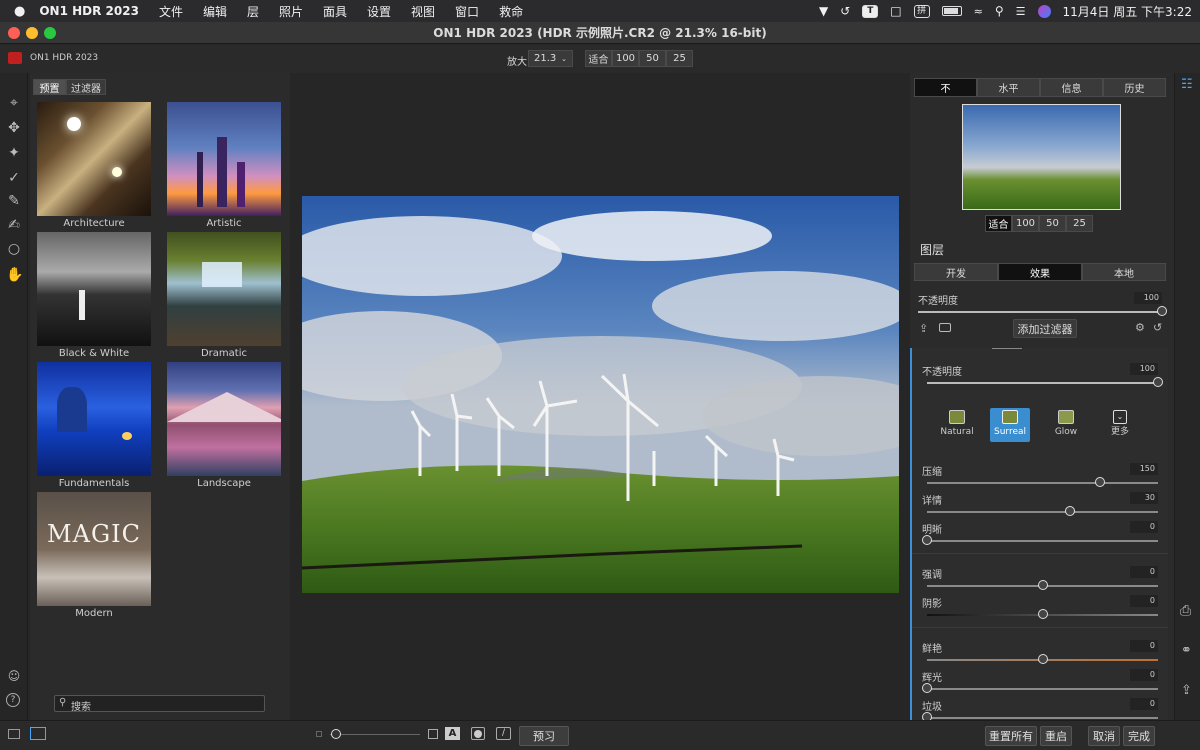 This screenshot has width=1200, height=750. Describe the element at coordinates (14, 225) in the screenshot. I see `refine-brush-icon: ✍` at that location.